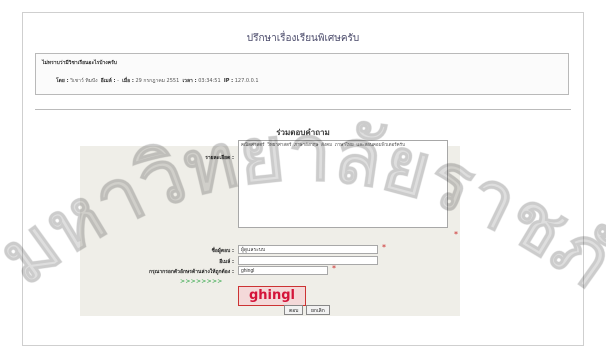 The image size is (606, 347). What do you see at coordinates (294, 310) in the screenshot?
I see `submit-button: ตอบ` at bounding box center [294, 310].